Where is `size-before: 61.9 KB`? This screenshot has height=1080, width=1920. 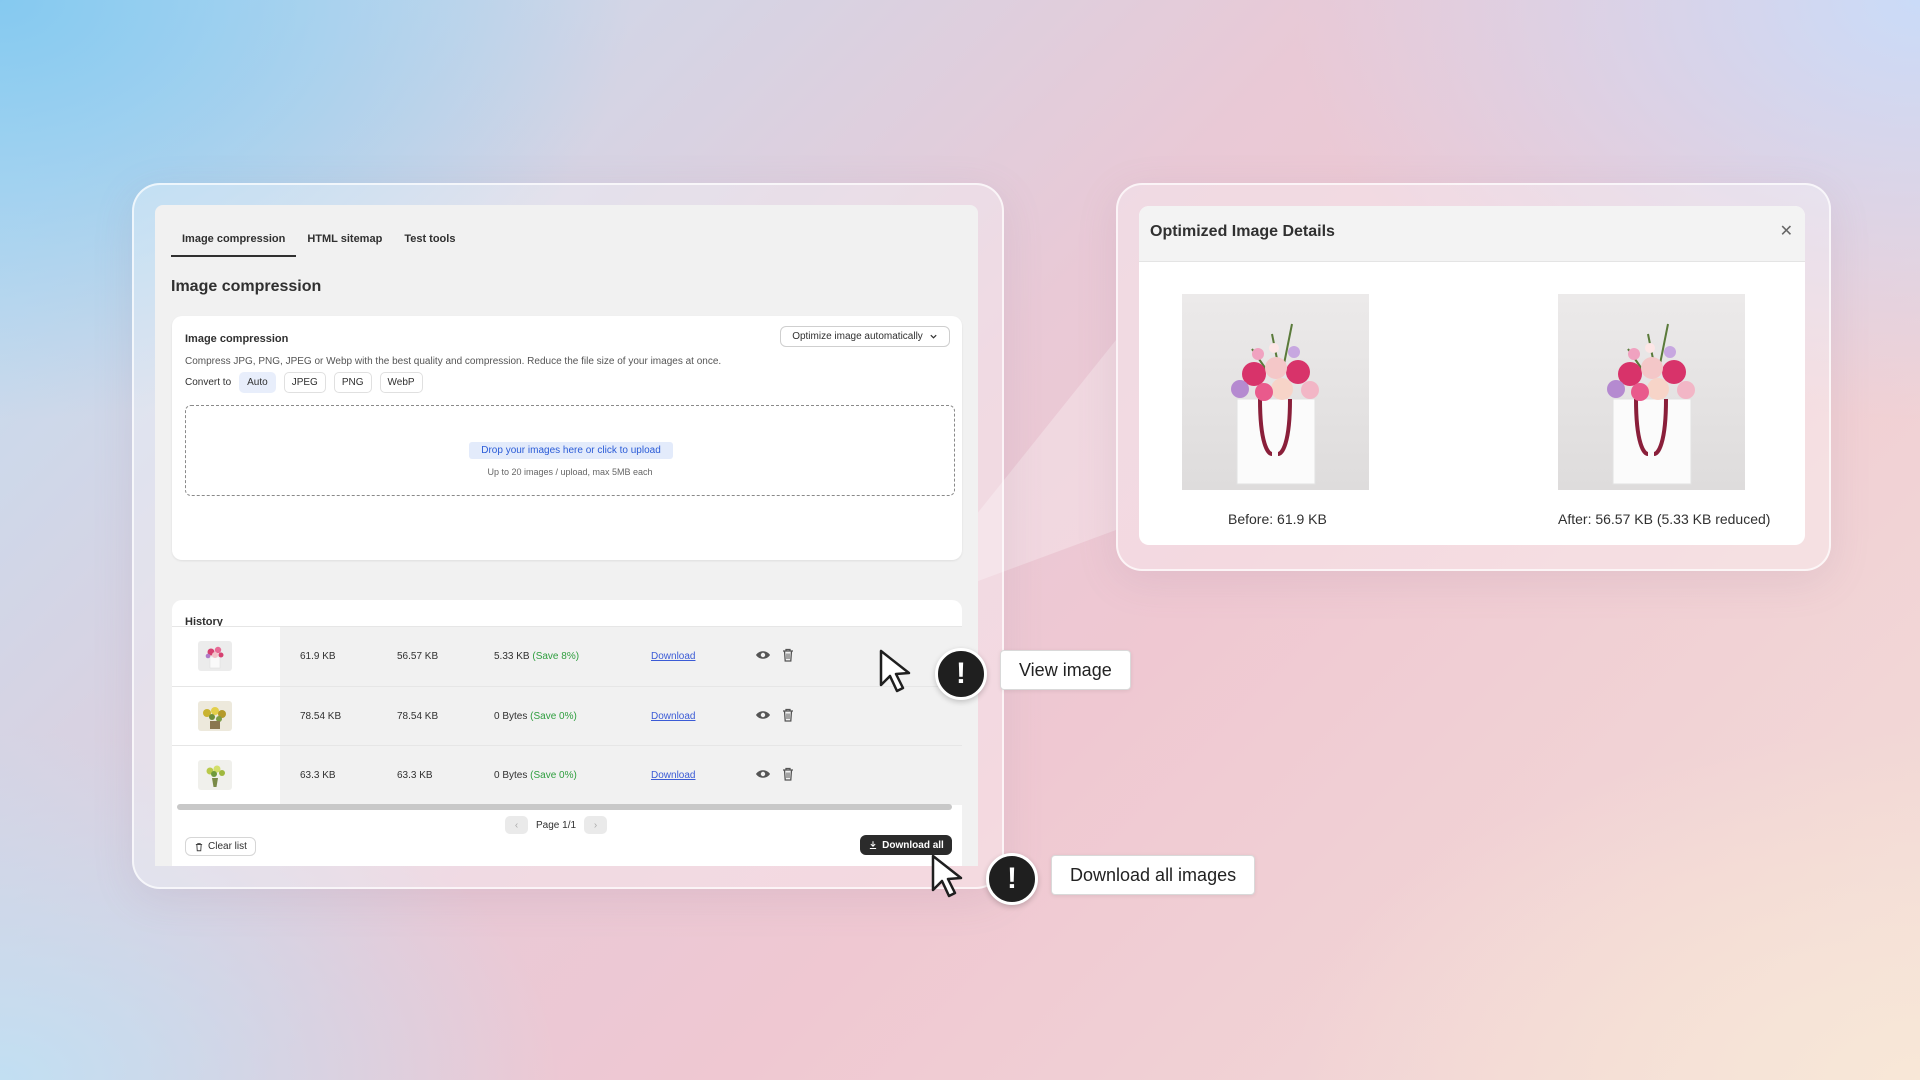 size-before: 61.9 KB is located at coordinates (318, 656).